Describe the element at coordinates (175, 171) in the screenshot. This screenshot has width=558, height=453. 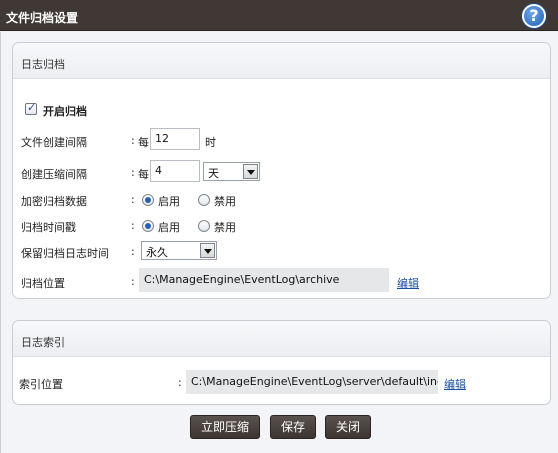
I see `compress-interval-input: 4` at that location.